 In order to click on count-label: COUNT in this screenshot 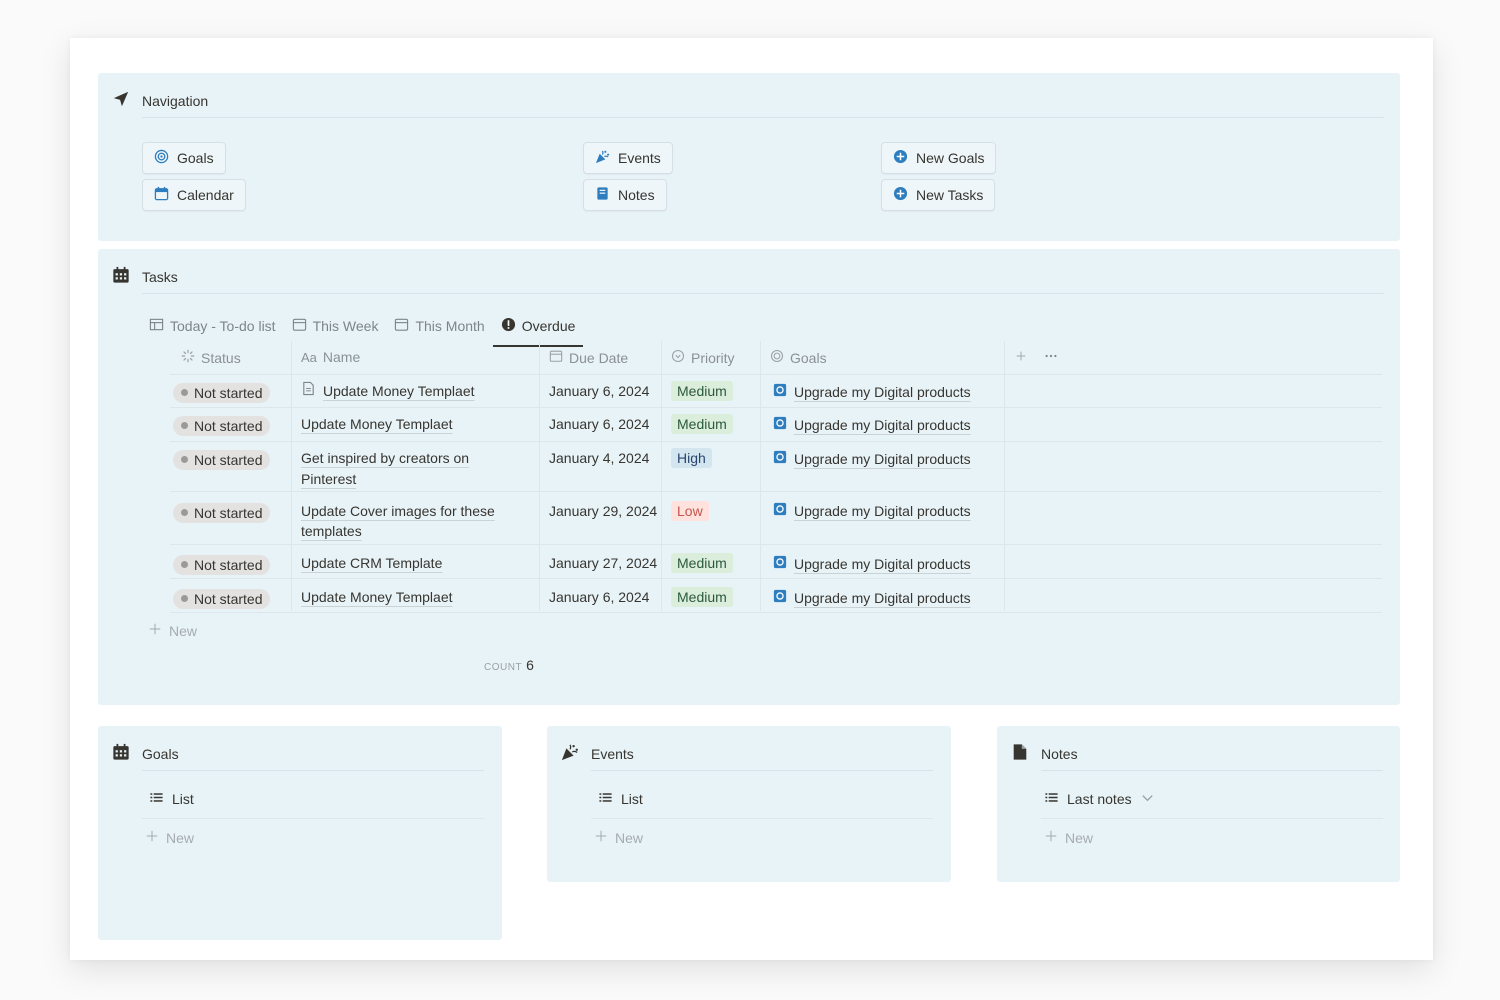, I will do `click(503, 667)`.